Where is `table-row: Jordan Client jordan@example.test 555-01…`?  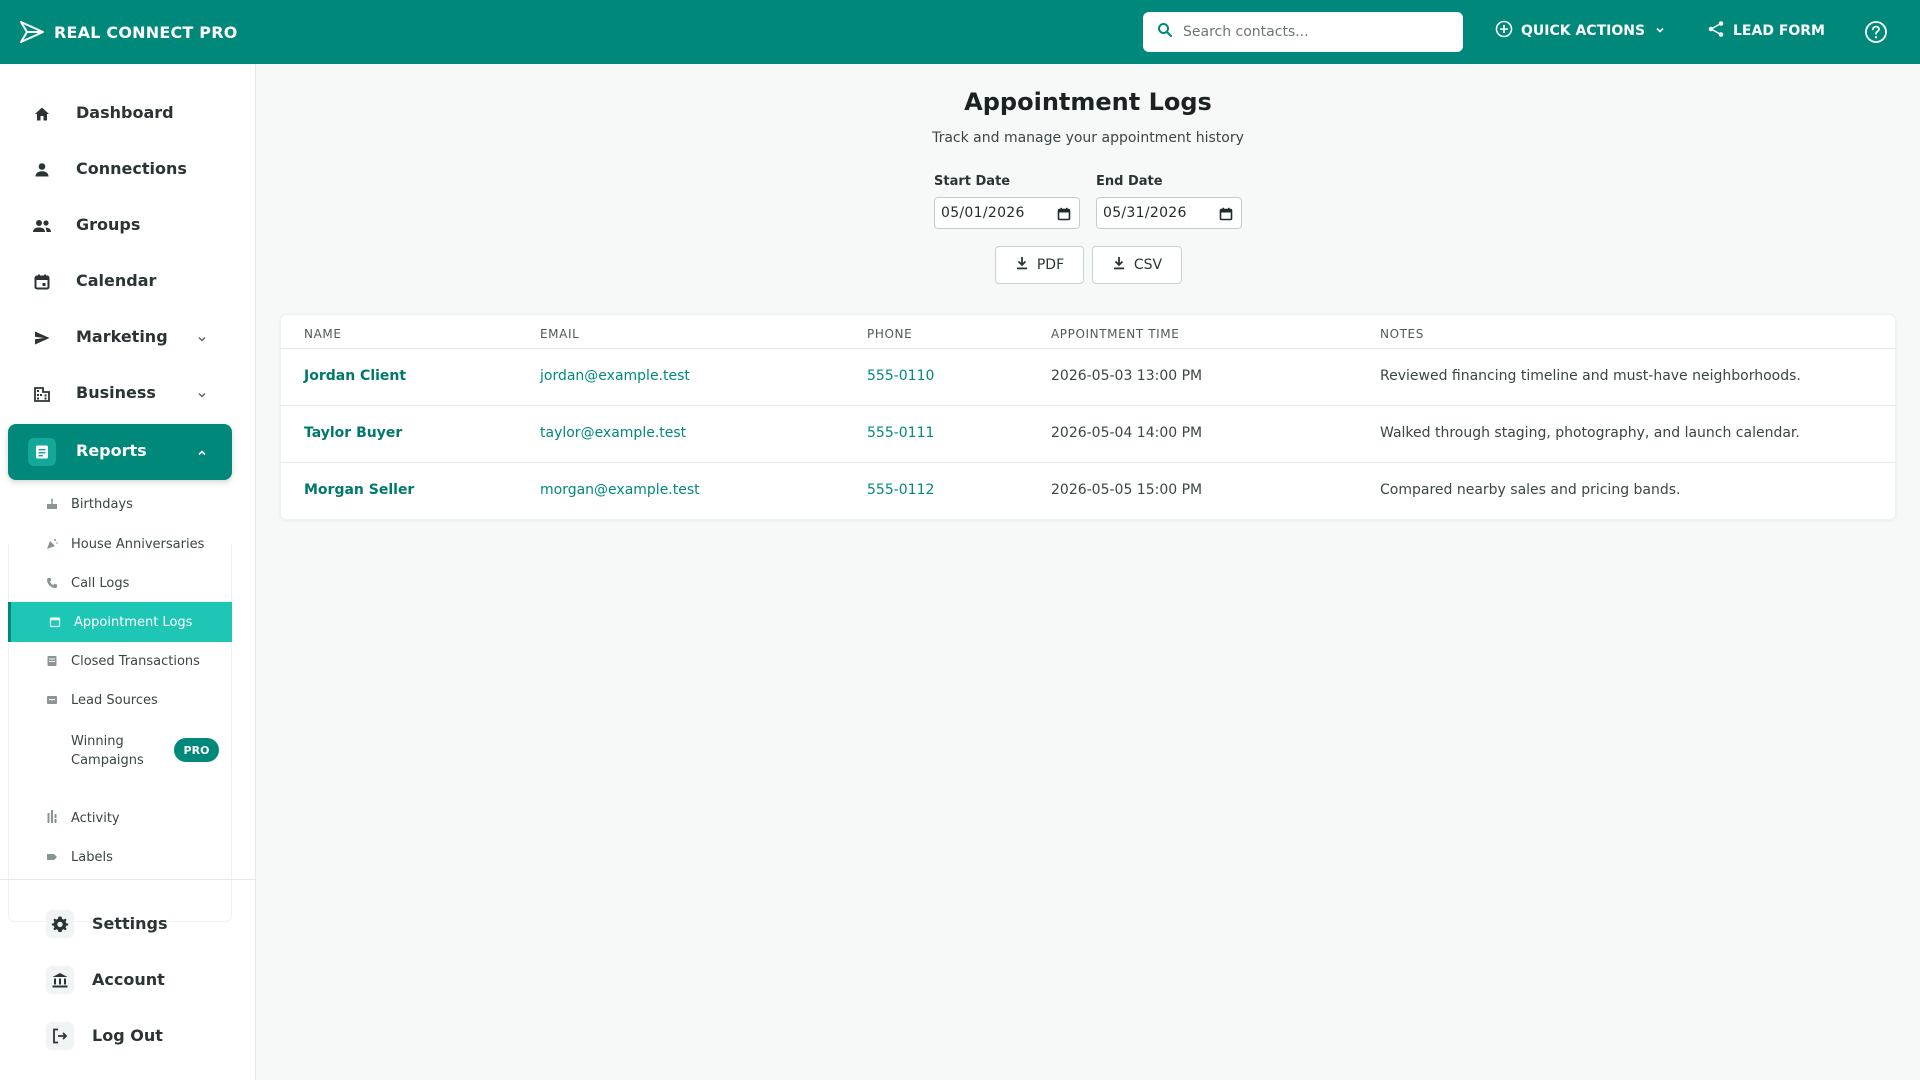 table-row: Jordan Client jordan@example.test 555-01… is located at coordinates (1088, 376).